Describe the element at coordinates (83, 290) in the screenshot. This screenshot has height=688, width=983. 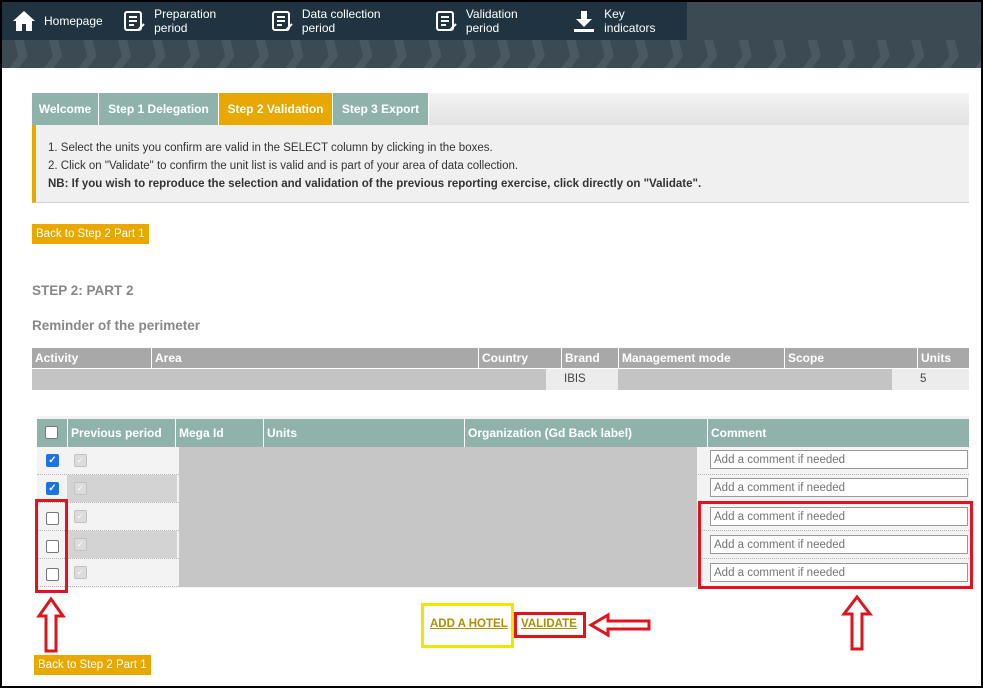
I see `step-title: STEP 2: PART 2` at that location.